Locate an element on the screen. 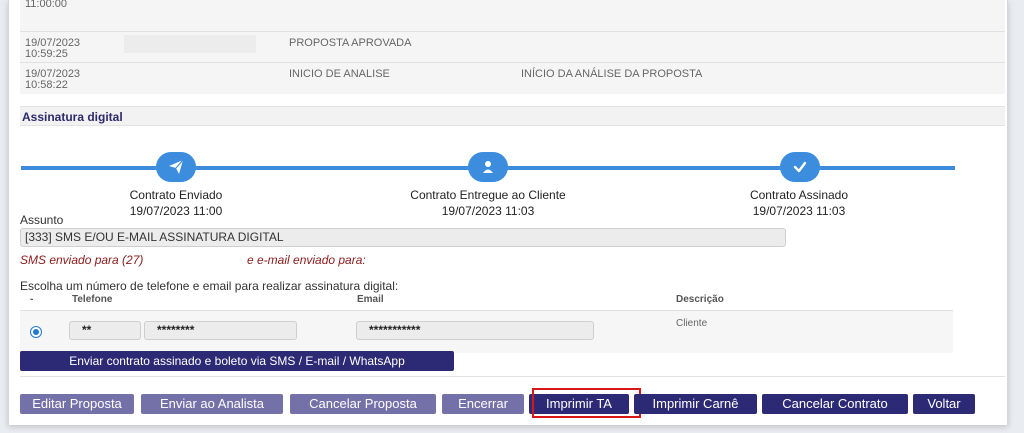 This screenshot has height=433, width=1024. back-button: Voltar is located at coordinates (944, 404).